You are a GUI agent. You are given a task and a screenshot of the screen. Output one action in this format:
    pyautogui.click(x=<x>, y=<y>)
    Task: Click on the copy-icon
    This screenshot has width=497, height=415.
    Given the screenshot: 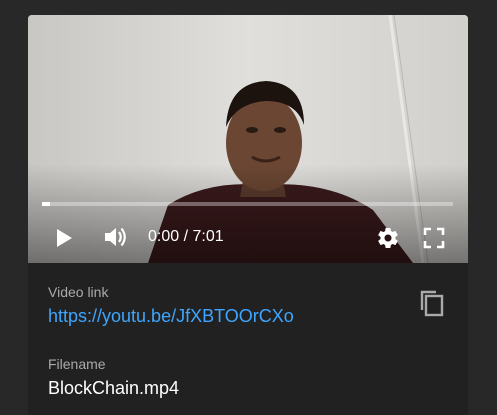 What is the action you would take?
    pyautogui.click(x=432, y=303)
    